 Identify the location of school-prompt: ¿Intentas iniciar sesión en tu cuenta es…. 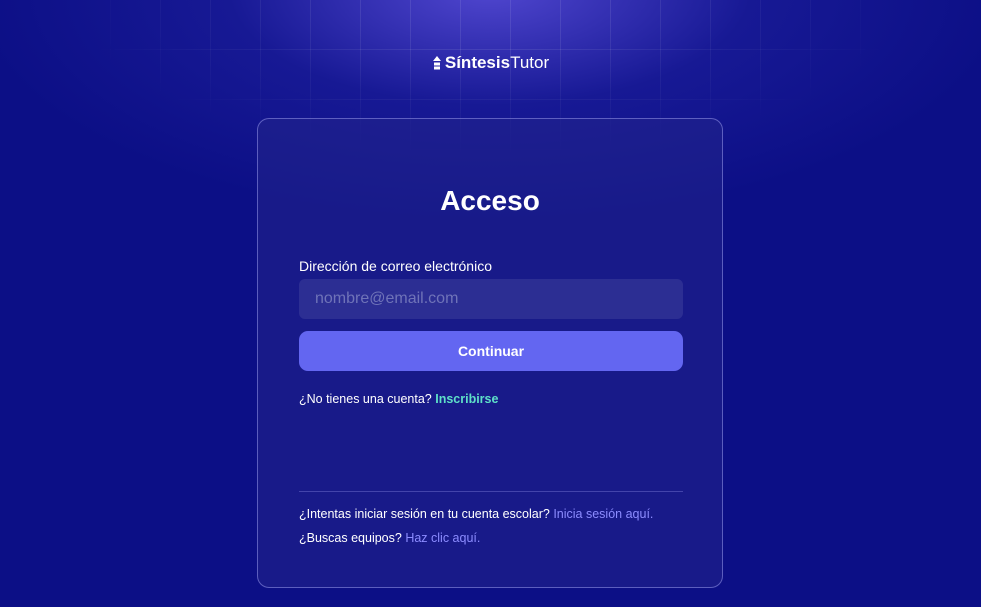
(424, 514).